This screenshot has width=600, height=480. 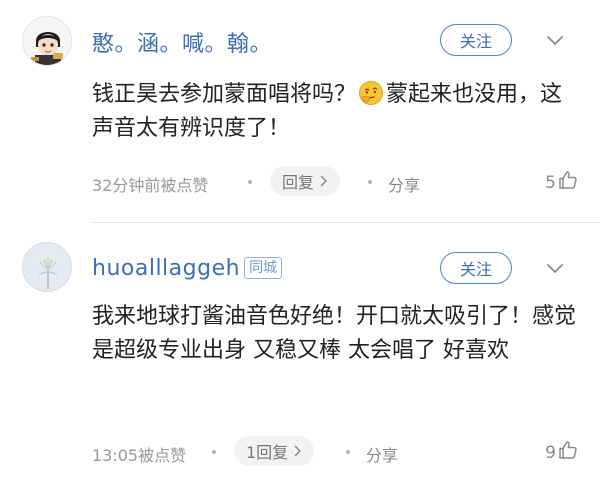 I want to click on liked-time: 13:05被点赞, so click(x=139, y=455).